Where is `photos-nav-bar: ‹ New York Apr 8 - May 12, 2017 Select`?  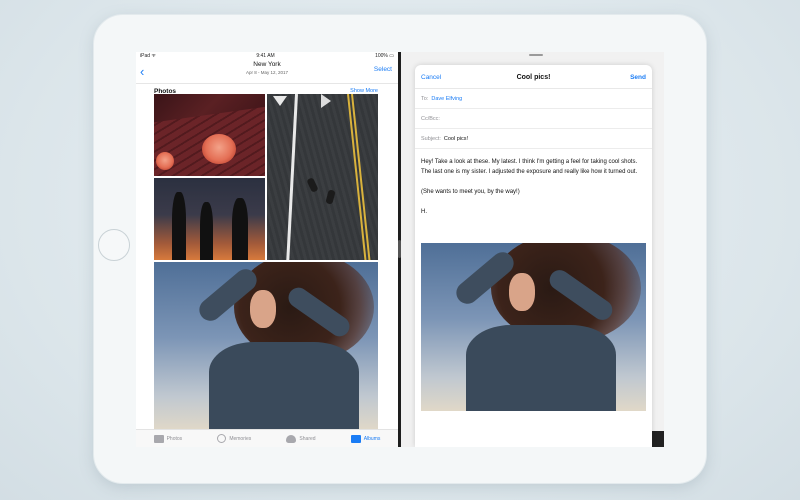
photos-nav-bar: ‹ New York Apr 8 - May 12, 2017 Select is located at coordinates (267, 72).